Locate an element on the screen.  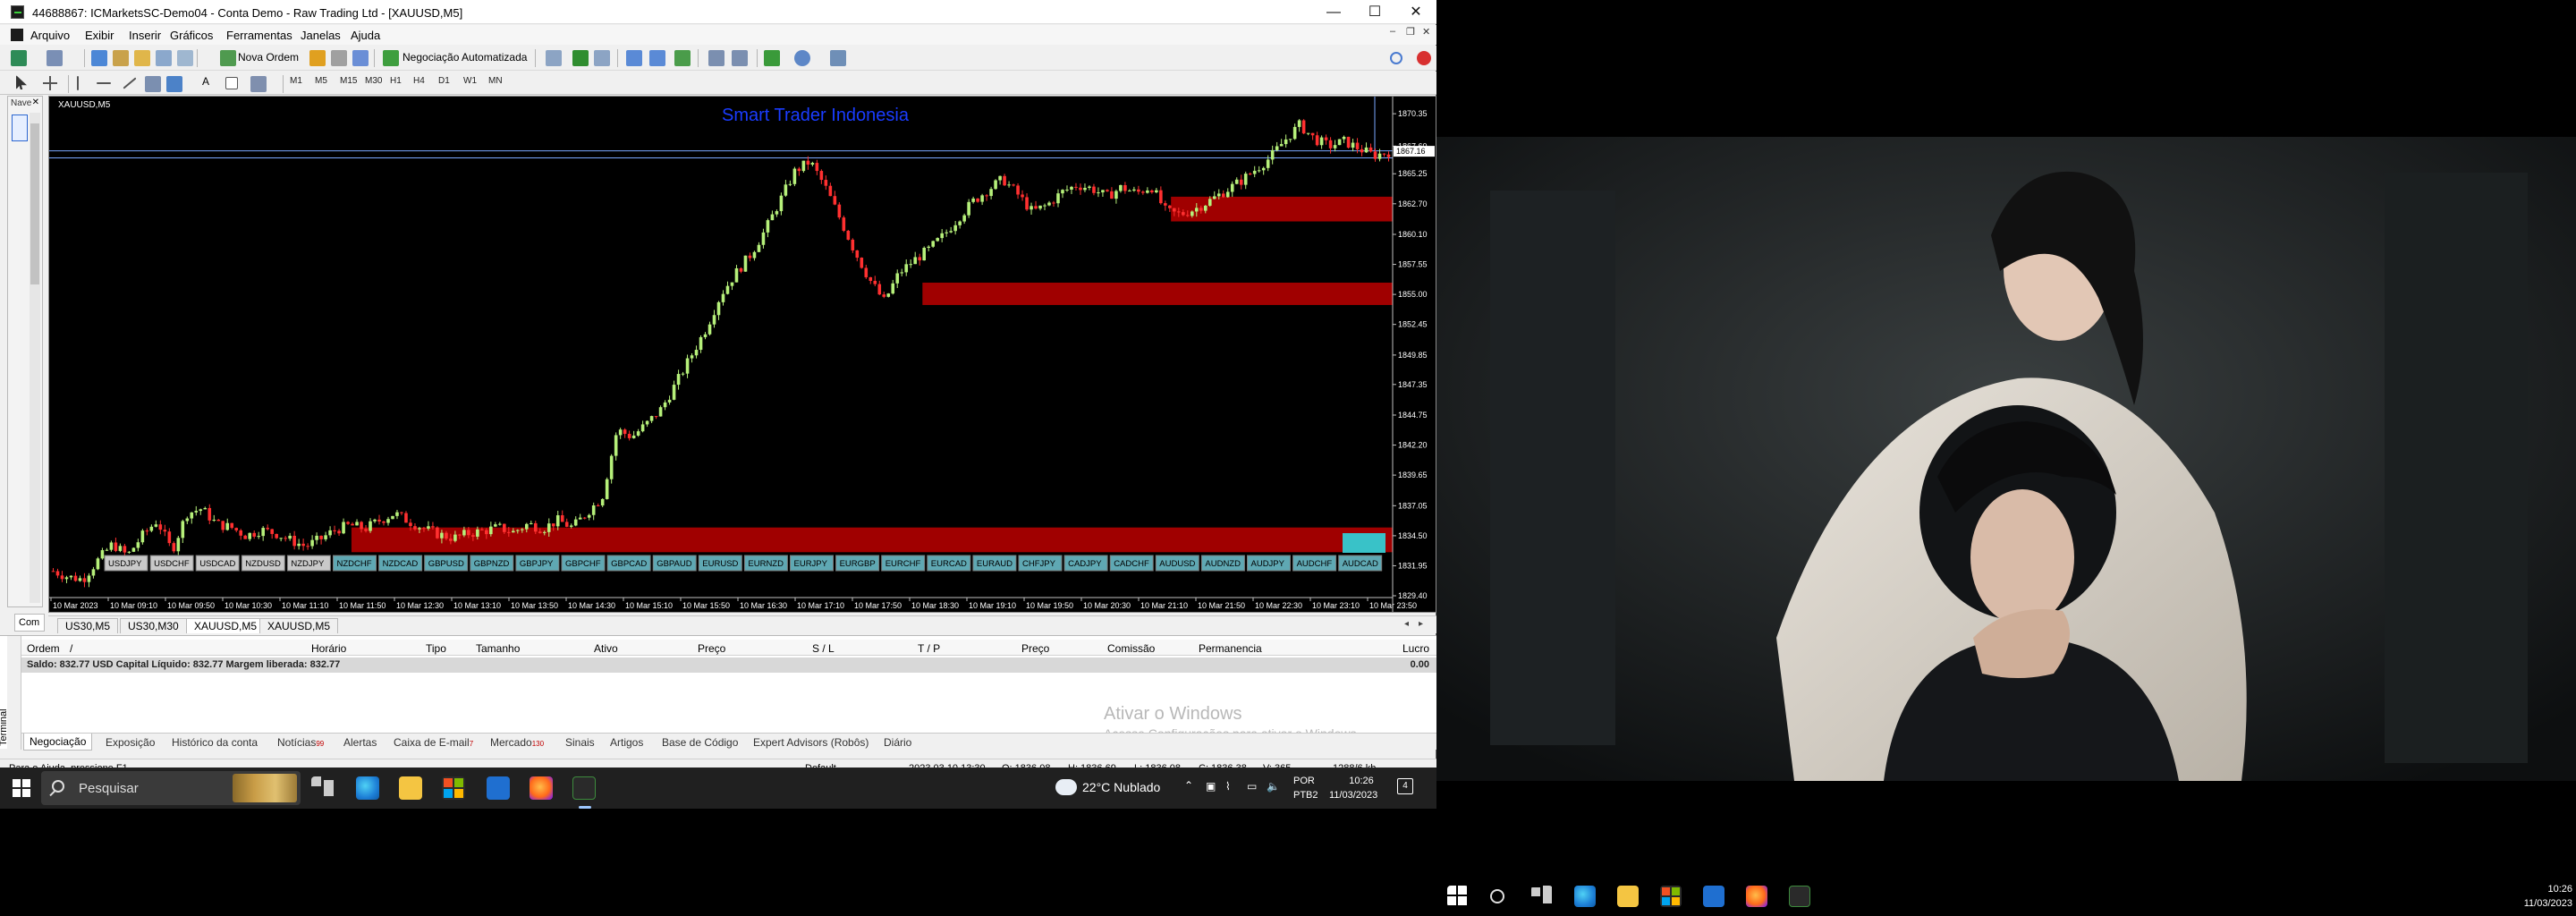
tray-volume-icon: 🔈 is located at coordinates (1273, 786).